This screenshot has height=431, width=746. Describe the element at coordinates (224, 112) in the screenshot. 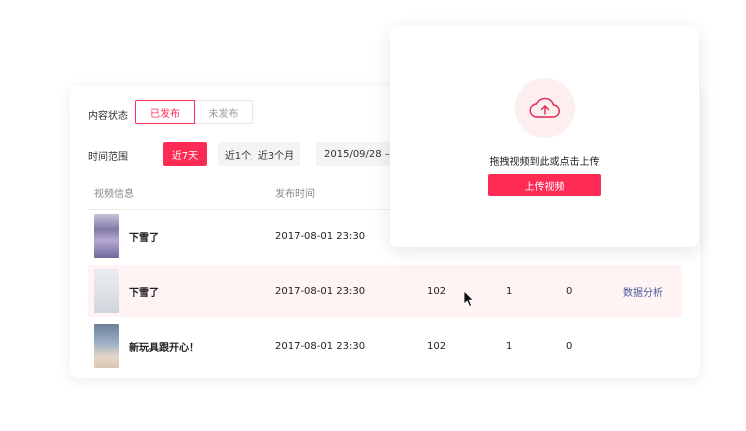

I see `status-unpublished-tab: 未发布` at that location.